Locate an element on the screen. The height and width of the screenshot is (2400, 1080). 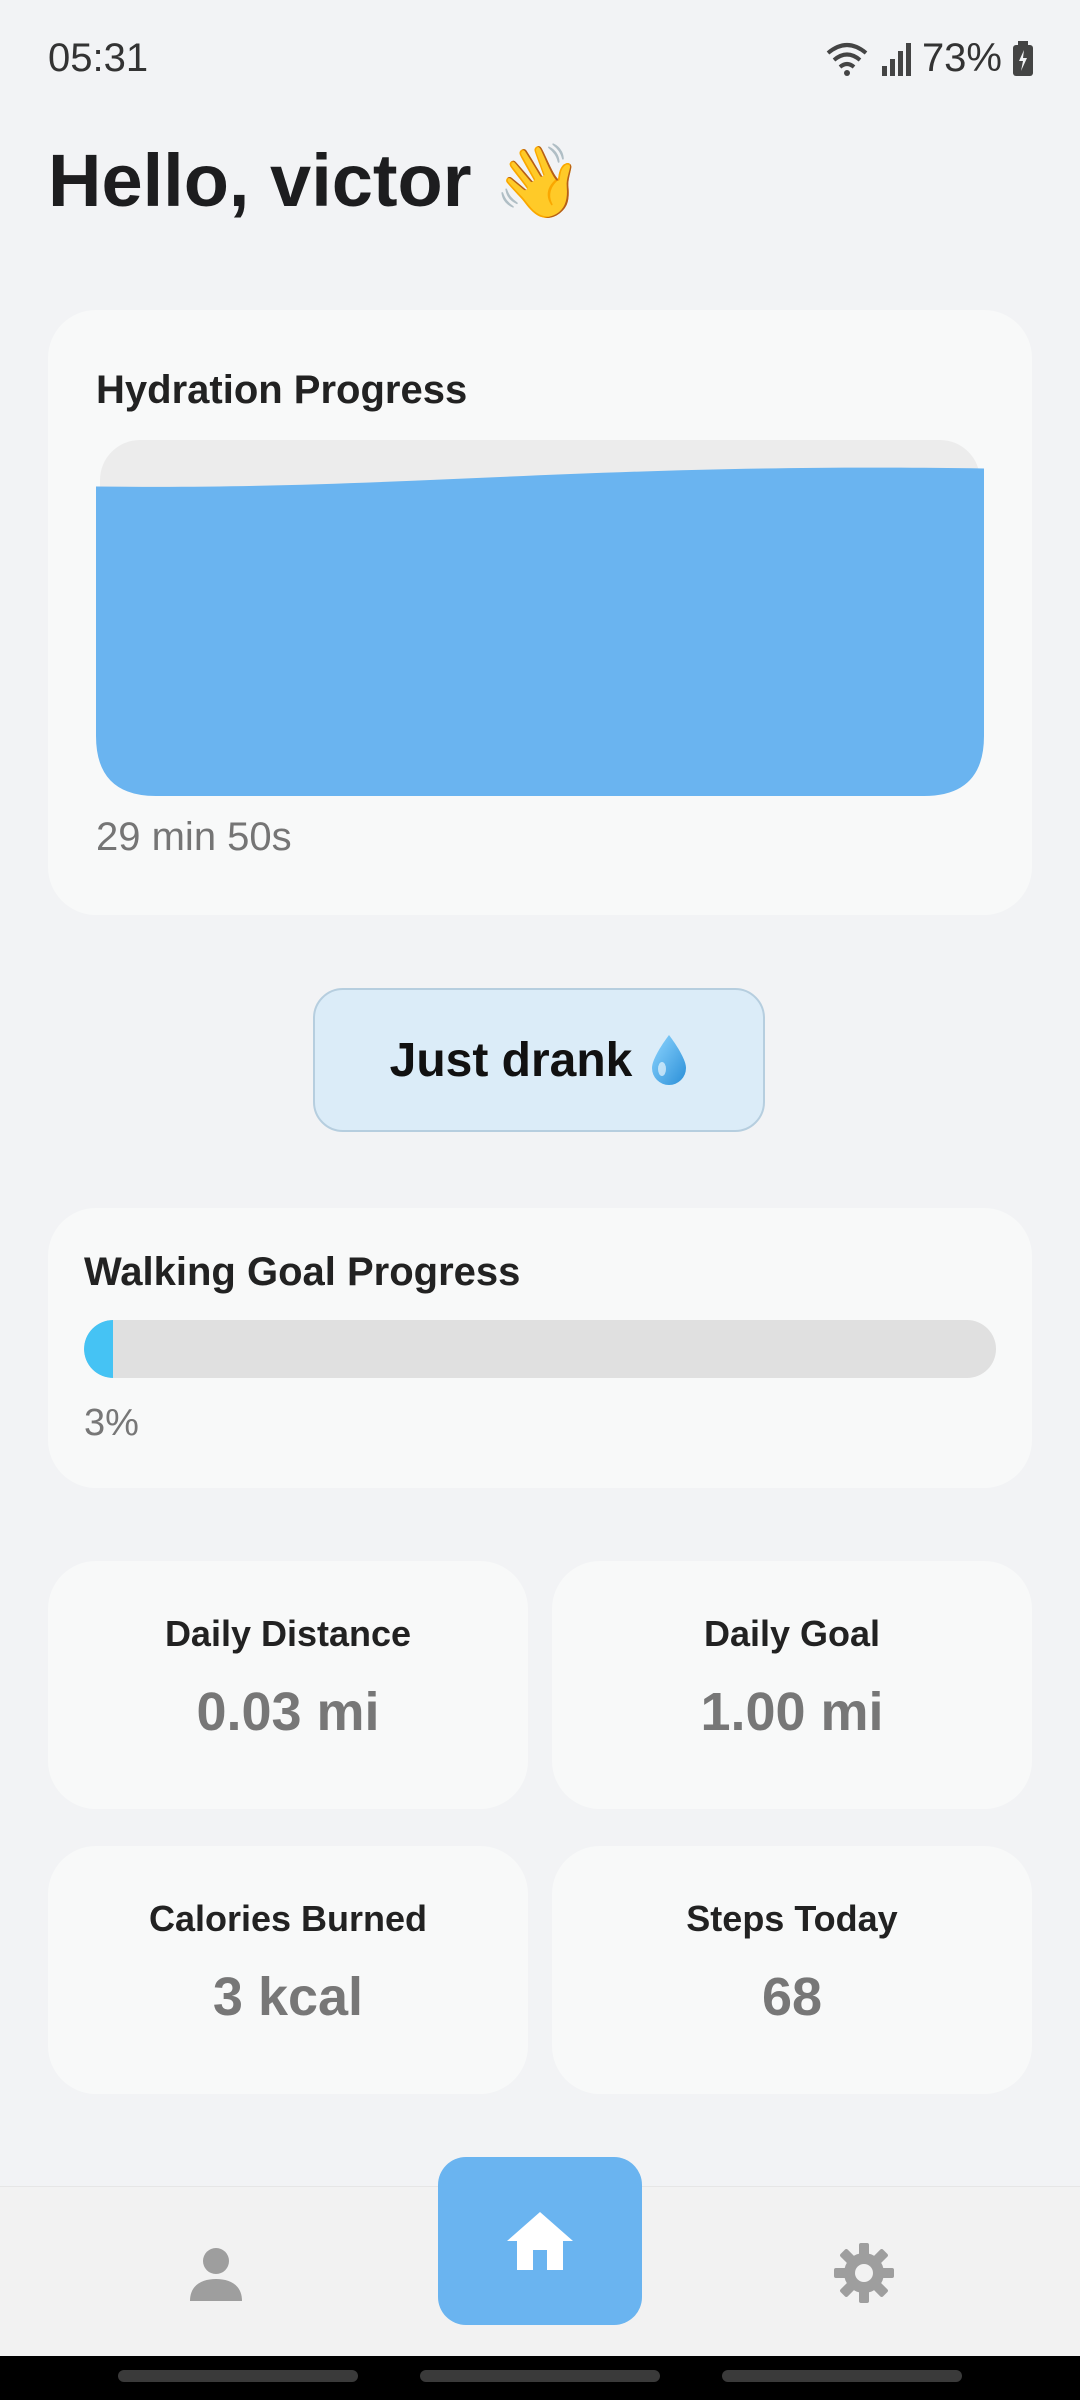
wifi-icon is located at coordinates (847, 59).